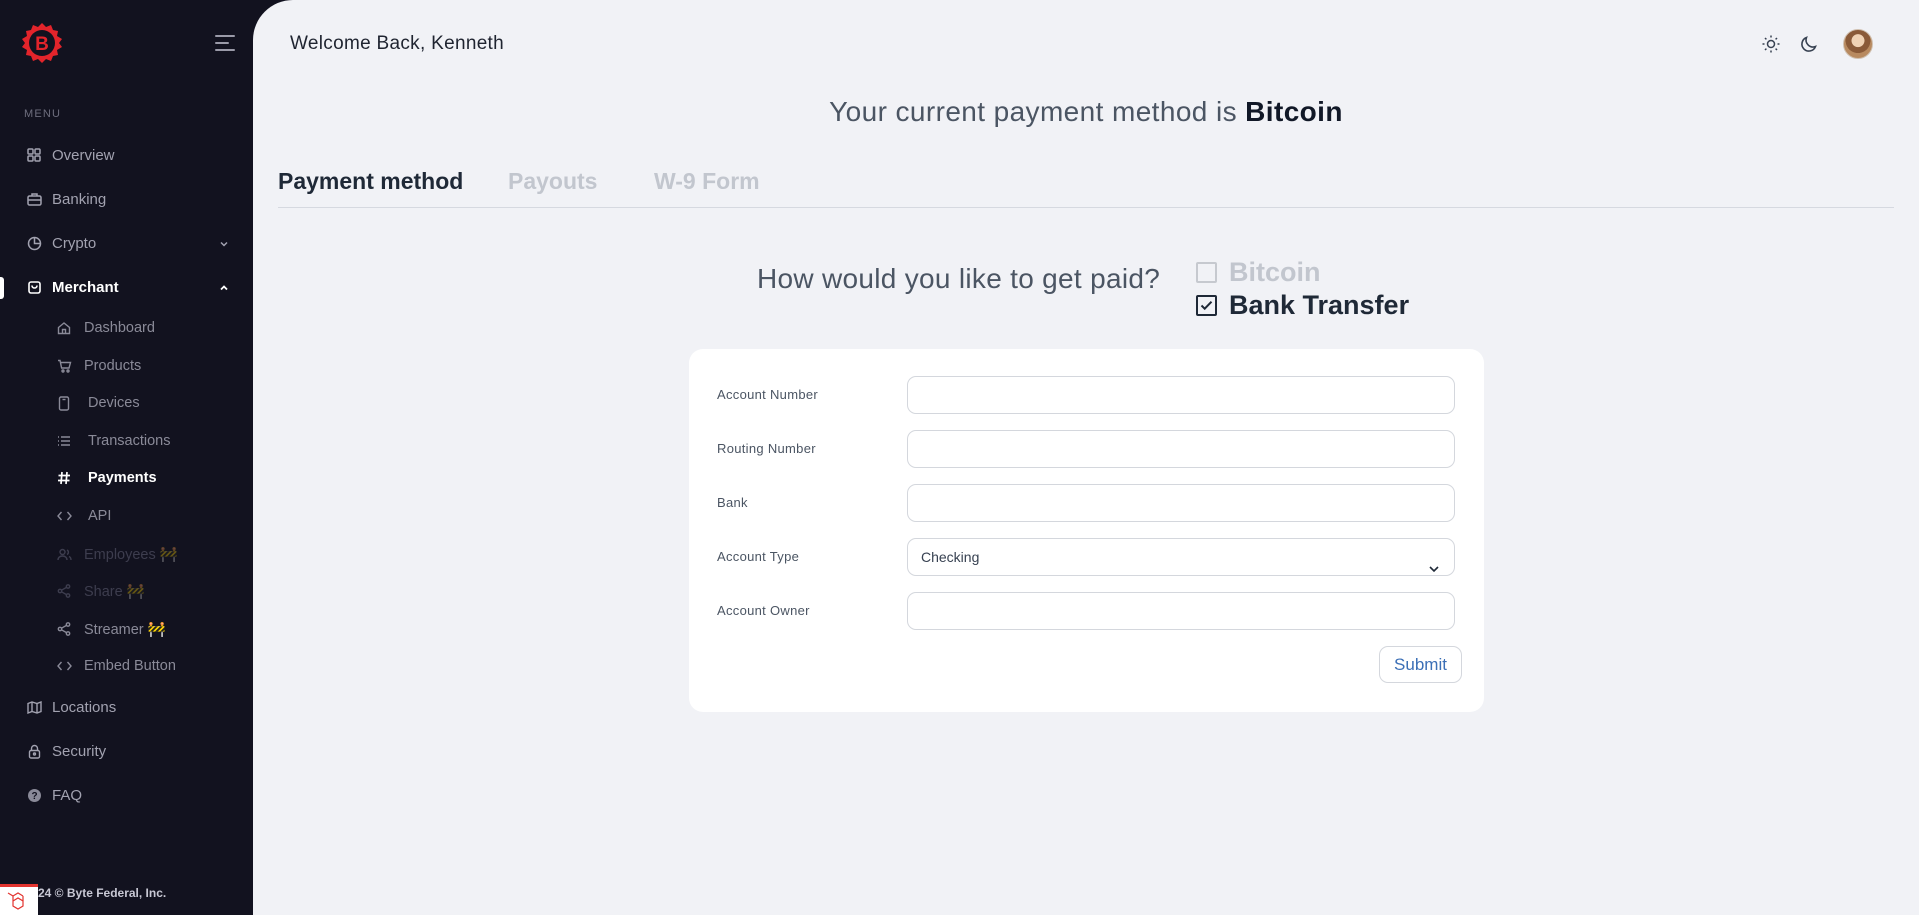 The image size is (1919, 915). What do you see at coordinates (114, 591) in the screenshot?
I see `sidebar-subitem-label: Share 🚧` at bounding box center [114, 591].